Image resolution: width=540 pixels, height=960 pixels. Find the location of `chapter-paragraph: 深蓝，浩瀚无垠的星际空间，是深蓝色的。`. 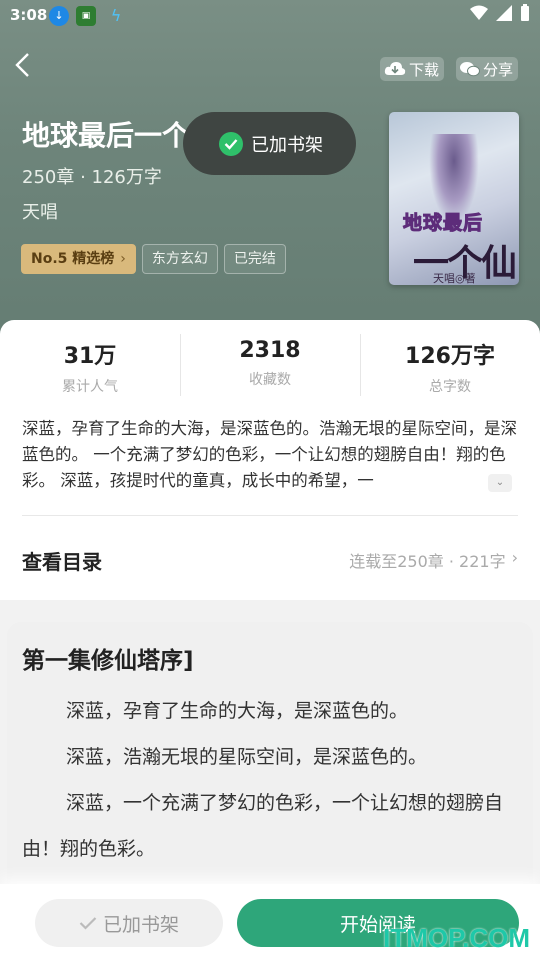

chapter-paragraph: 深蓝，浩瀚无垠的星际空间，是深蓝色的。 is located at coordinates (247, 757).